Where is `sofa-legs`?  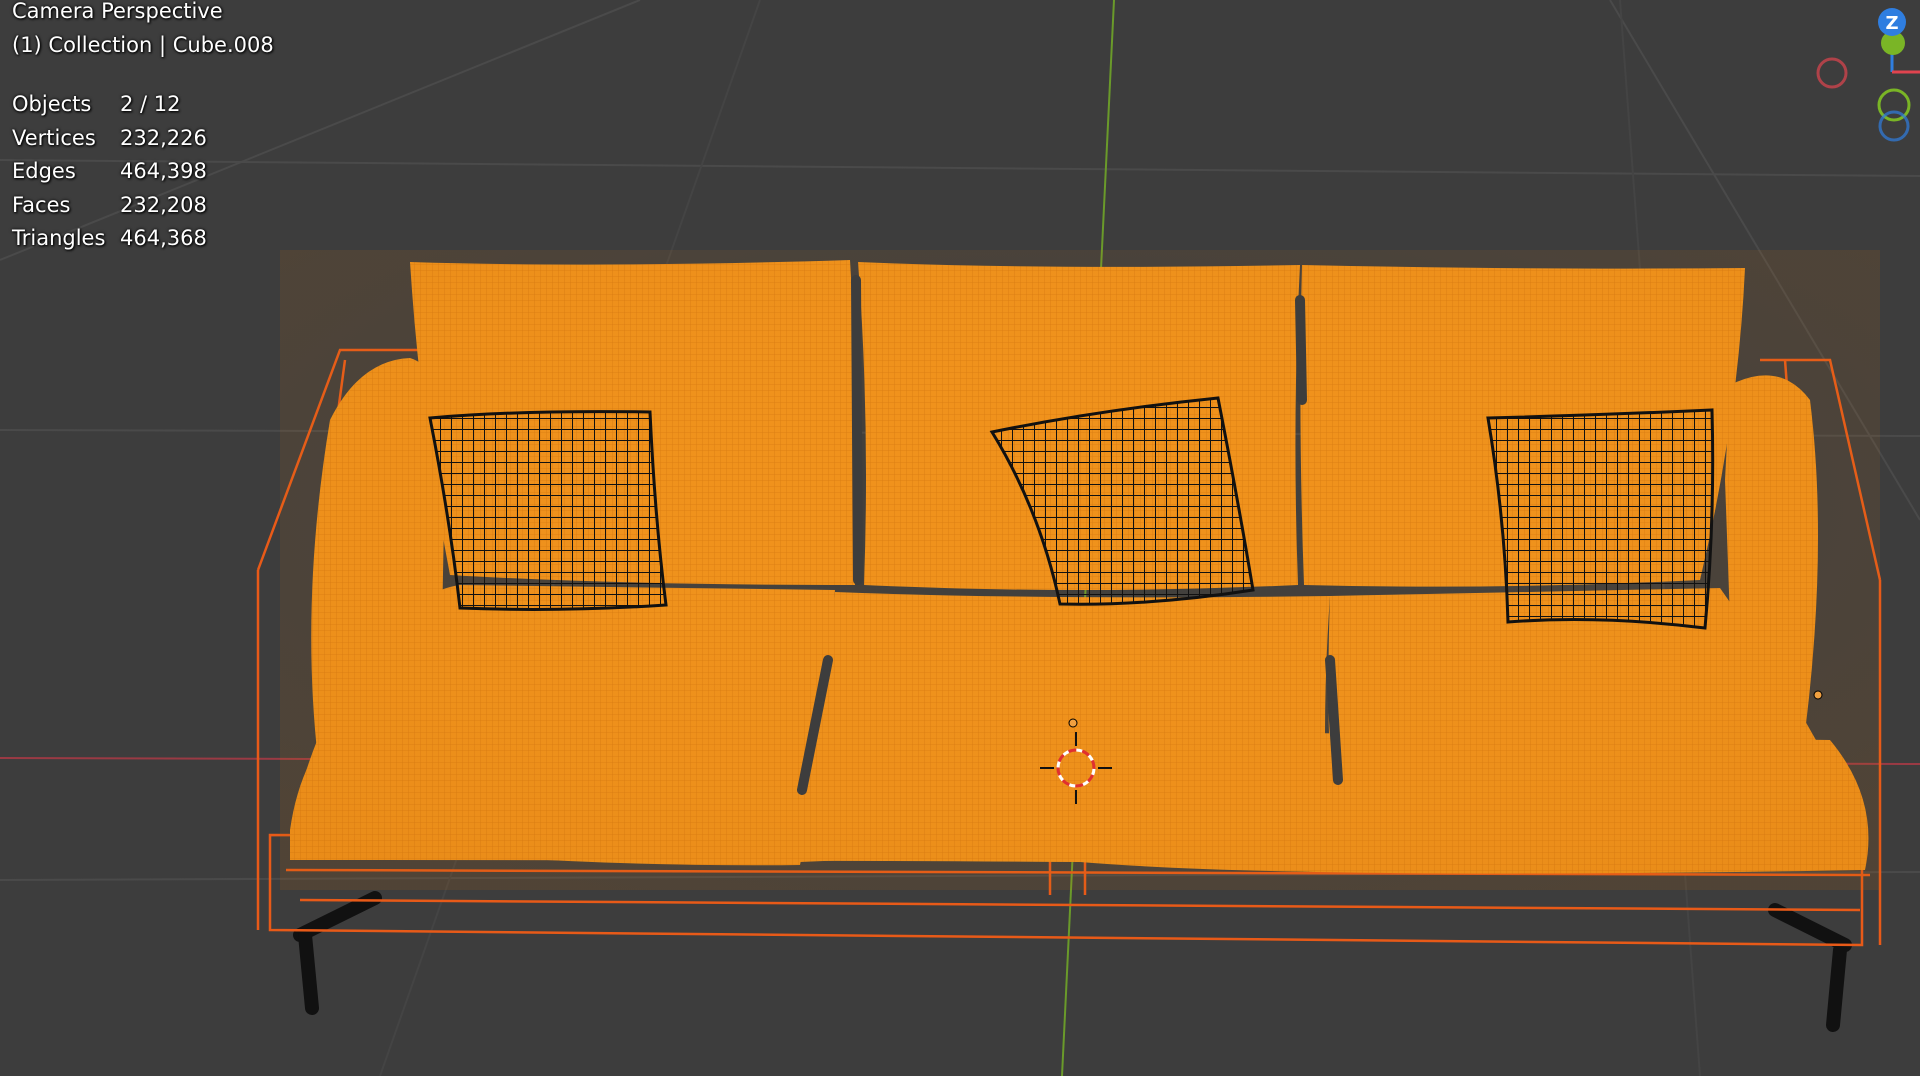
sofa-legs is located at coordinates (1072, 961).